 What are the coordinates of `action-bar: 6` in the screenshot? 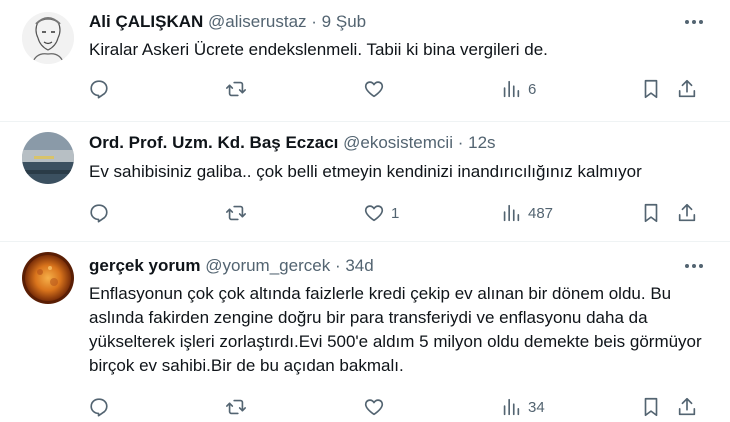 It's located at (395, 89).